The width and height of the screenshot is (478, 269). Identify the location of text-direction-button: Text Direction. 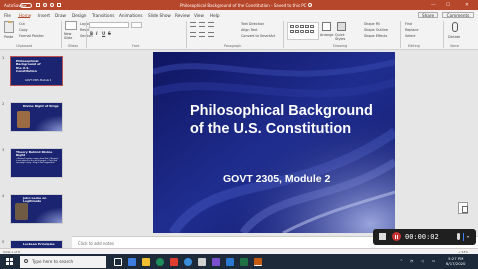
(252, 24).